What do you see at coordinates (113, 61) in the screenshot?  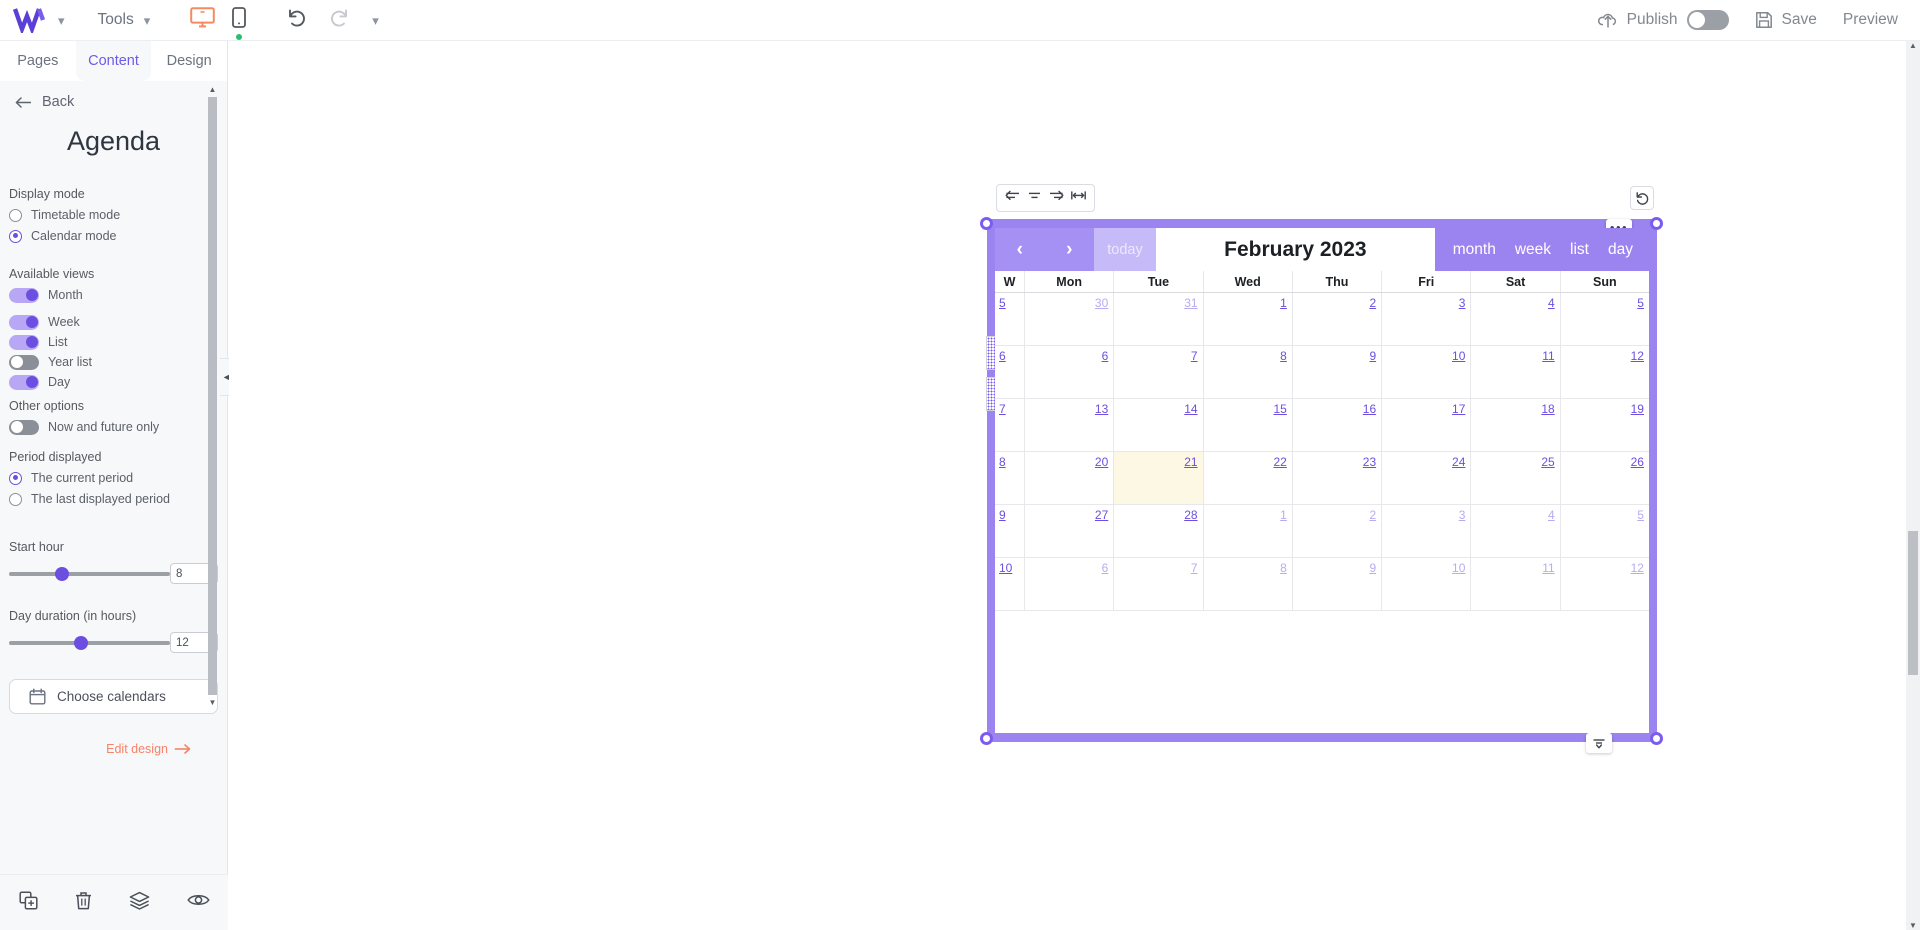 I see `tab-content: Content` at bounding box center [113, 61].